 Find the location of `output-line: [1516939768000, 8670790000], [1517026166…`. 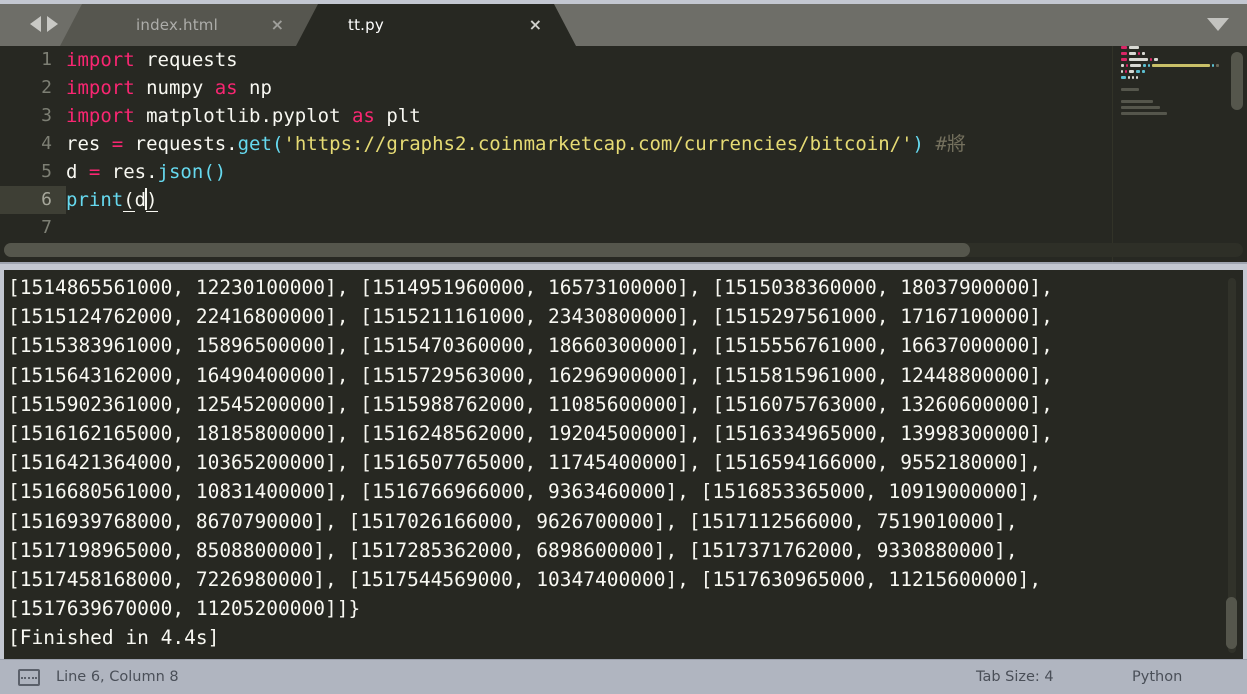

output-line: [1516939768000, 8670790000], [1517026166… is located at coordinates (513, 521).